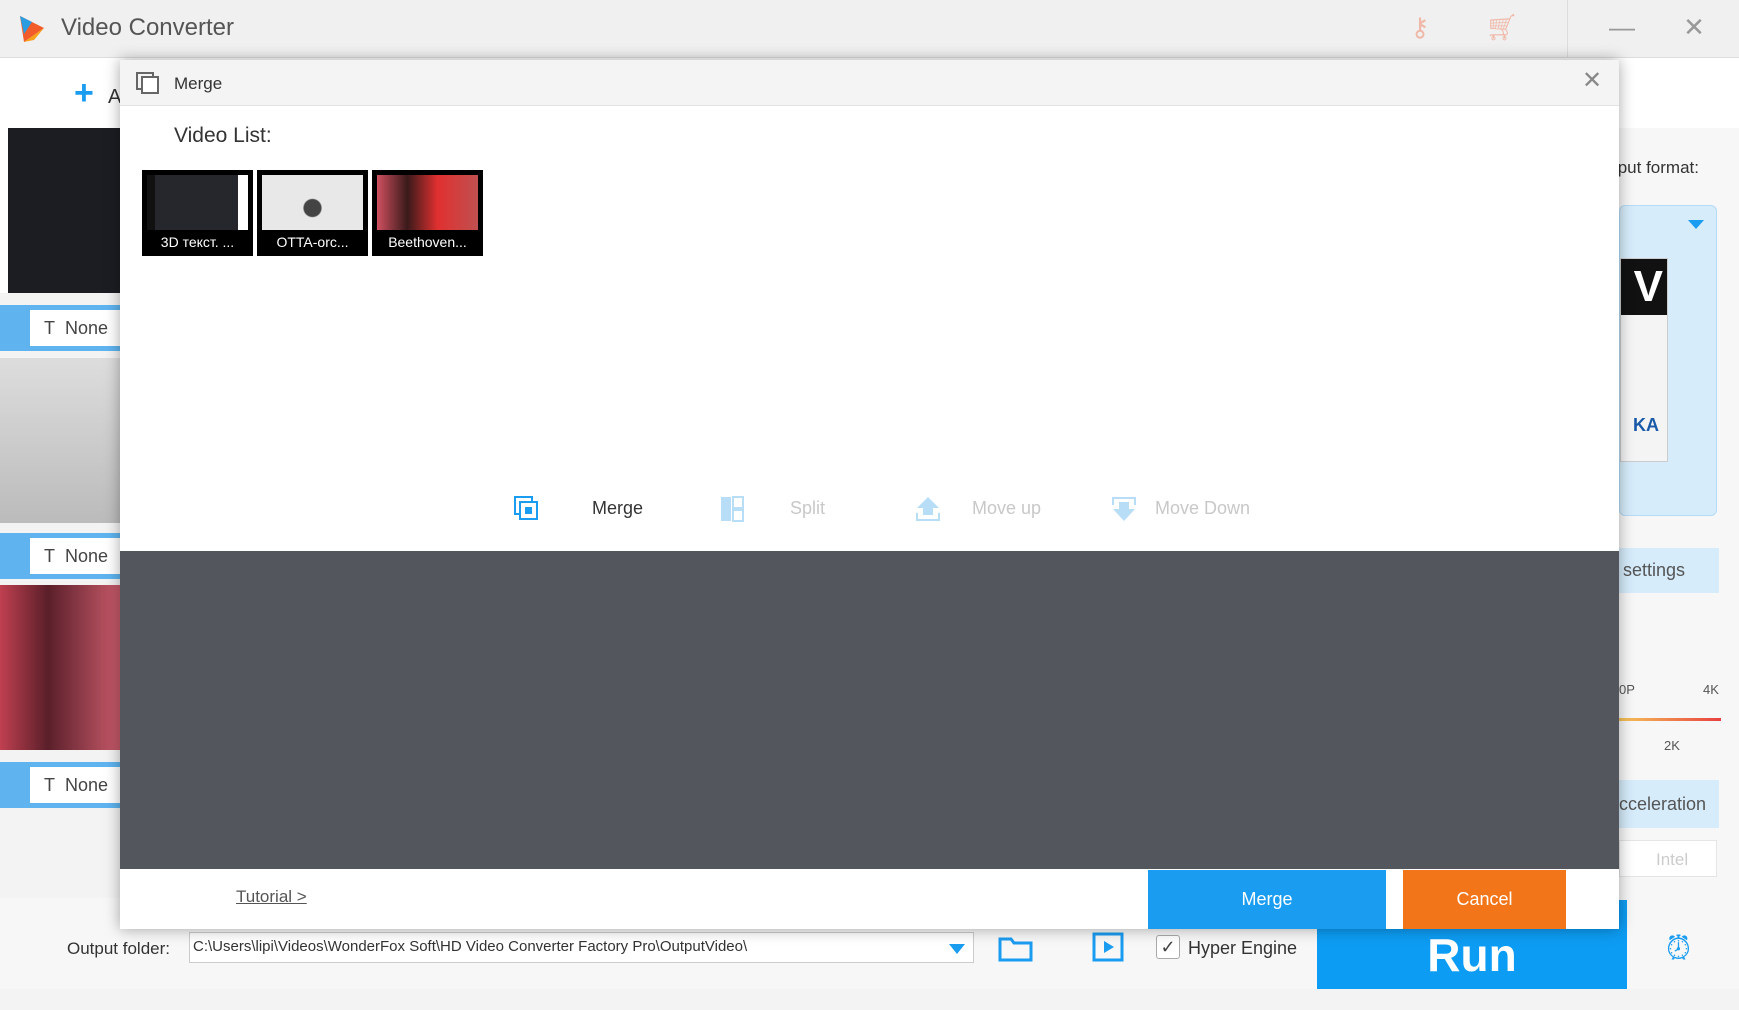 The image size is (1739, 1010). Describe the element at coordinates (198, 83) in the screenshot. I see `dialog-title: Merge` at that location.